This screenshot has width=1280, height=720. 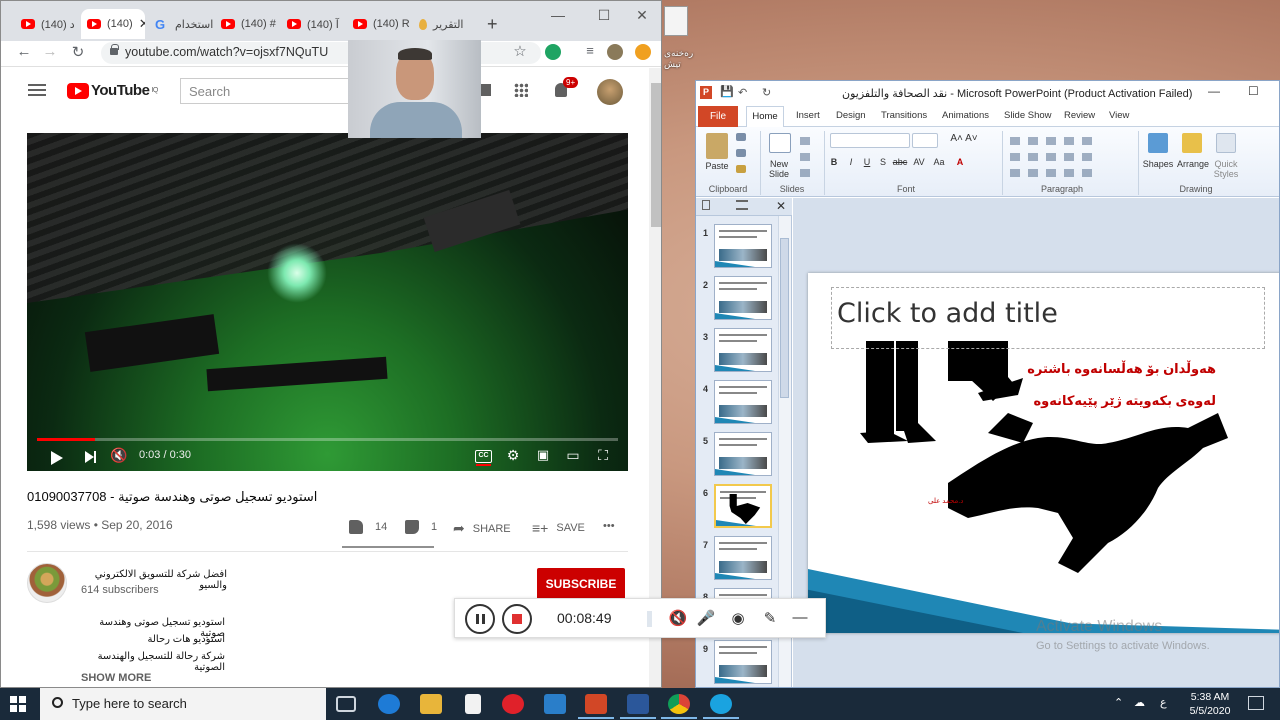 What do you see at coordinates (808, 141) in the screenshot?
I see `layout-icon` at bounding box center [808, 141].